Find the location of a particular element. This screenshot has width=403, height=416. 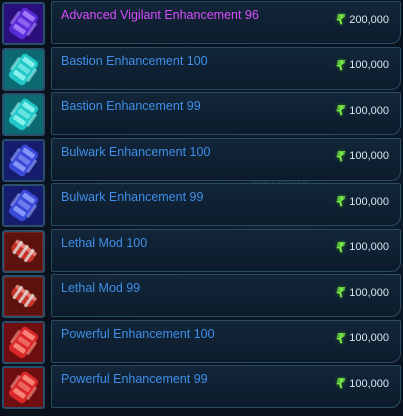

purple-cybernetic-enhancement-icon is located at coordinates (23, 23).